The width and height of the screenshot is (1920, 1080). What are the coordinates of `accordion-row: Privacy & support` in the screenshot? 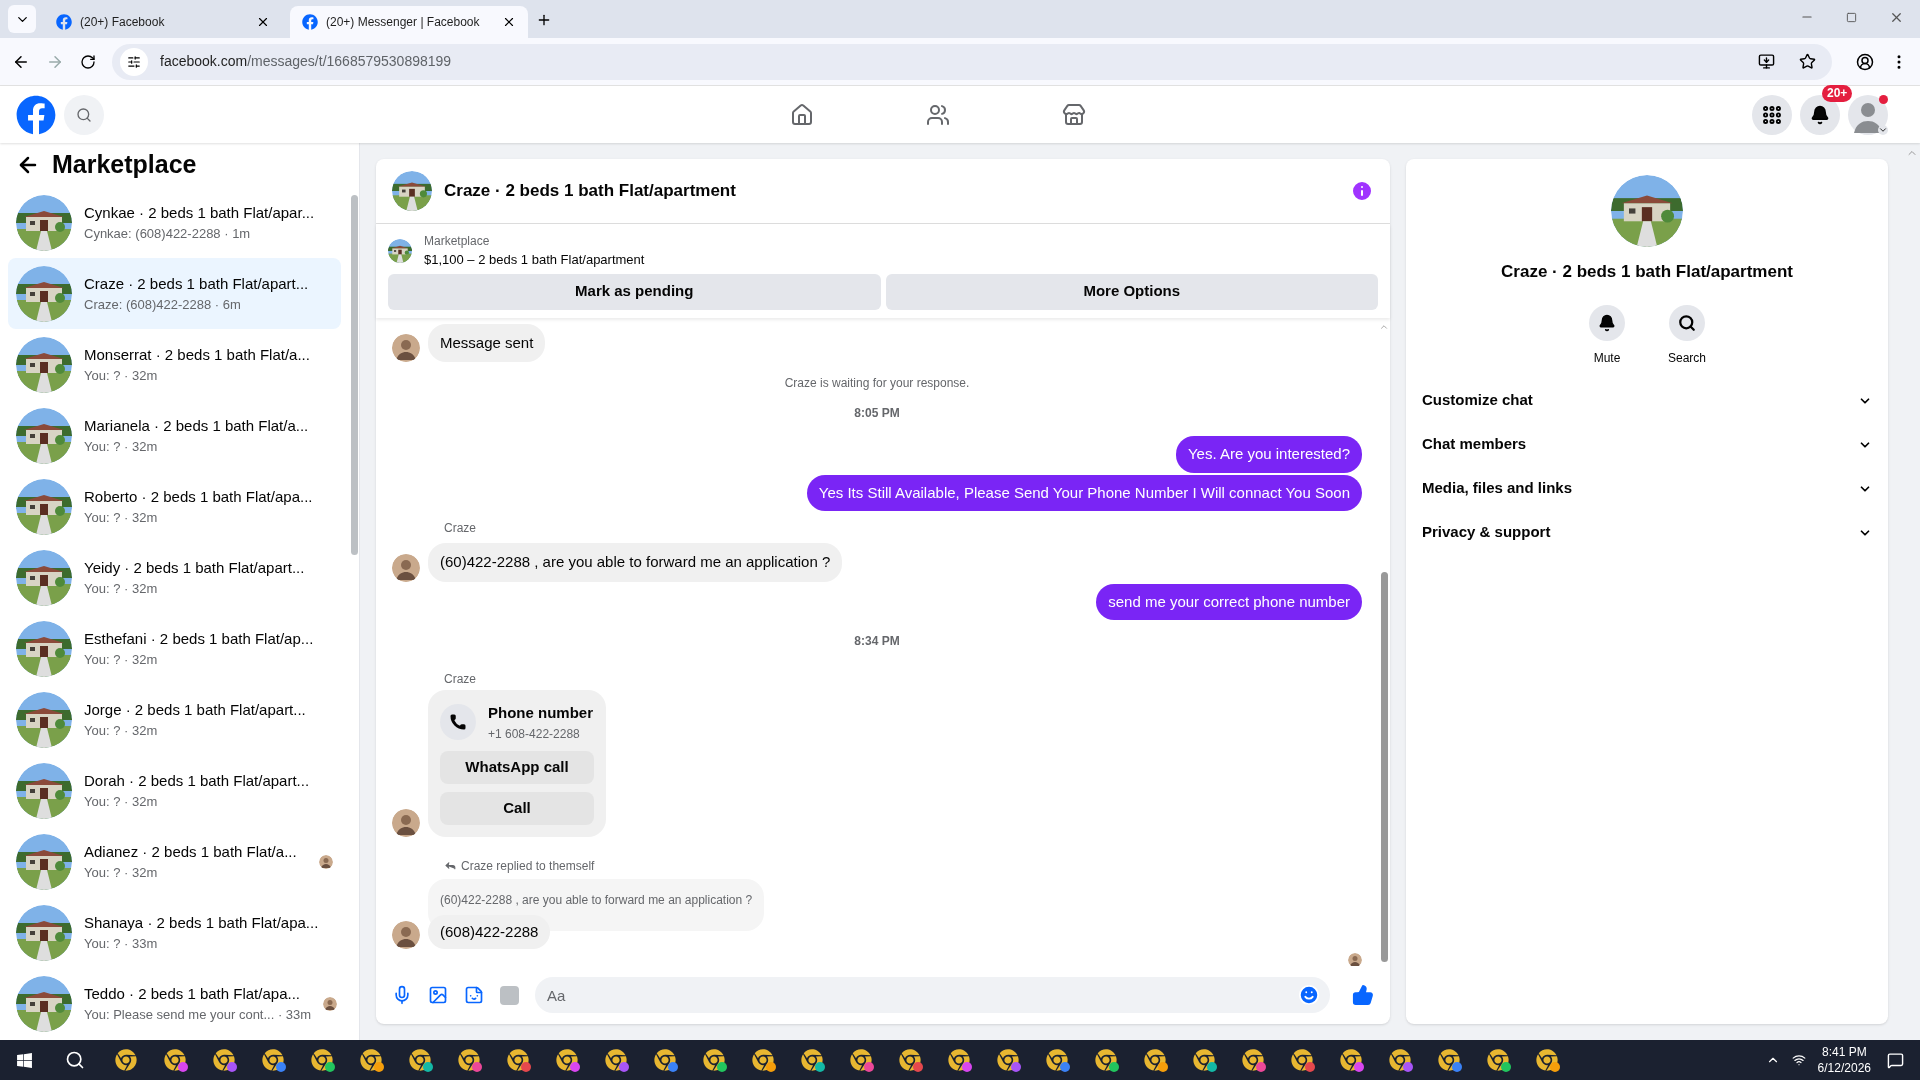 It's located at (1647, 532).